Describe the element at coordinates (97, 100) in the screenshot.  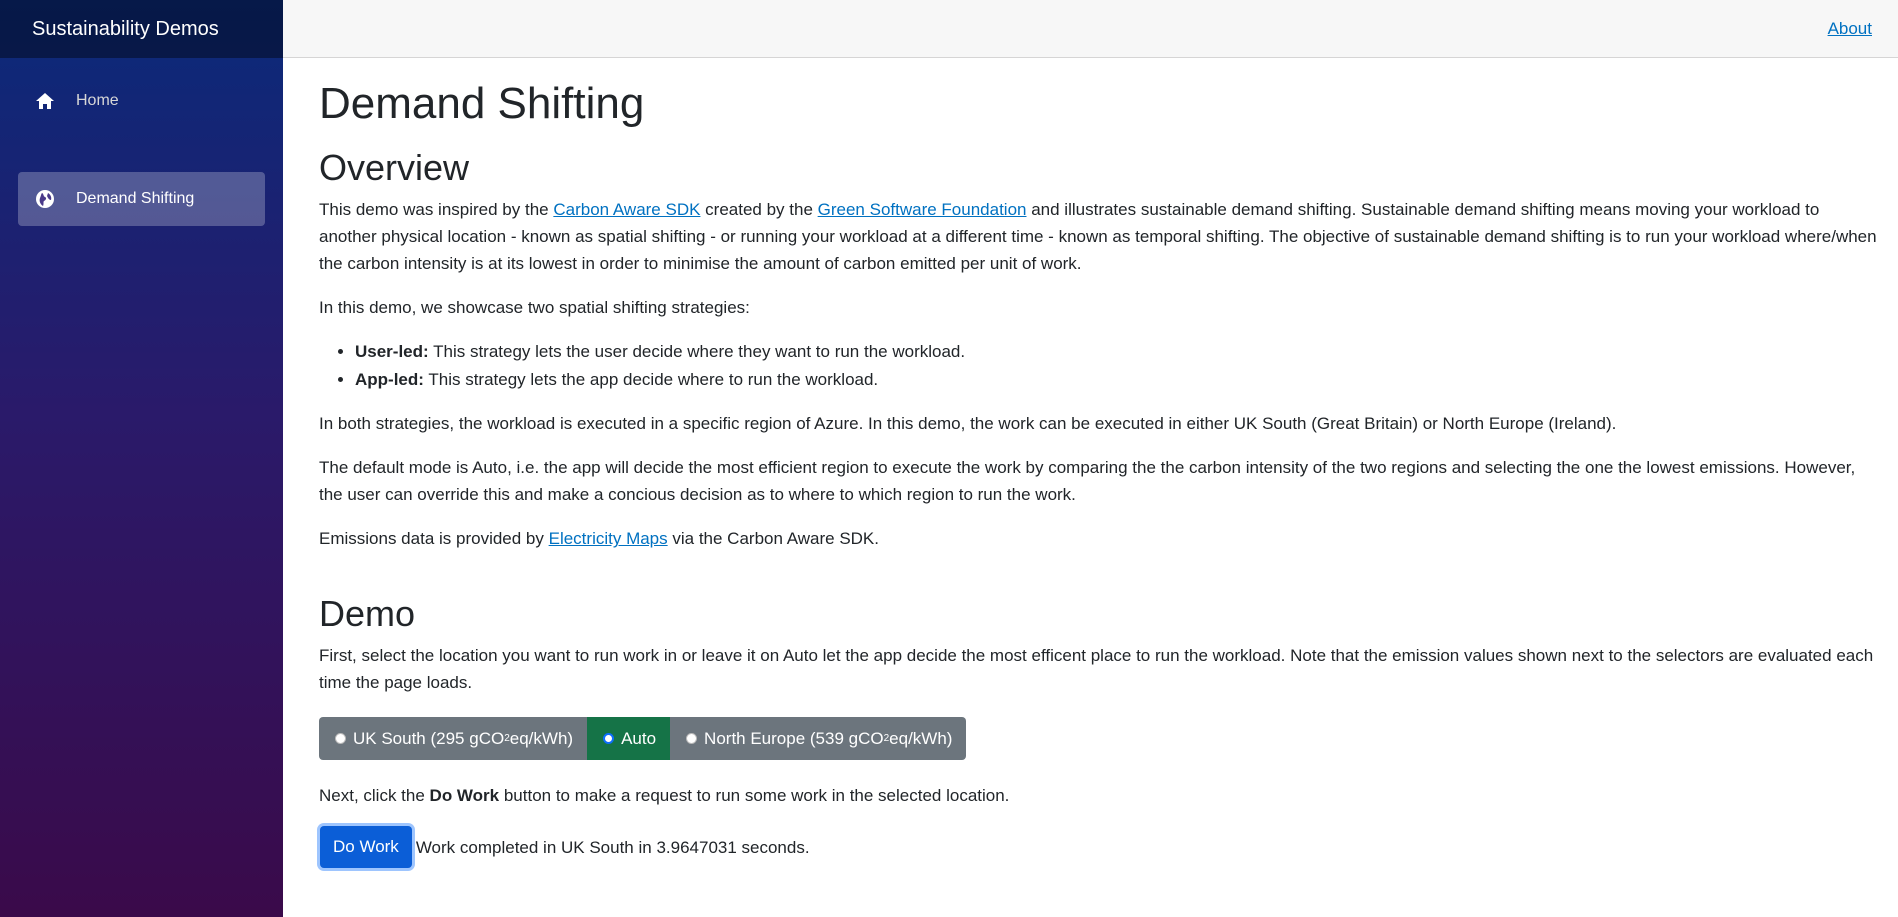
I see `sidebar-item-label: Home` at that location.